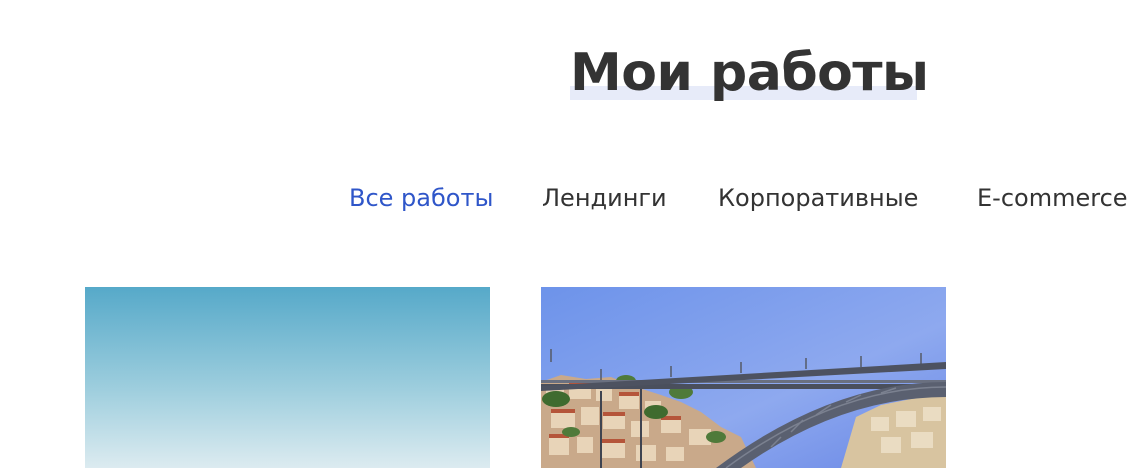 This screenshot has height=468, width=1146. What do you see at coordinates (818, 198) in the screenshot?
I see `tab-corporate: Корпоративные` at bounding box center [818, 198].